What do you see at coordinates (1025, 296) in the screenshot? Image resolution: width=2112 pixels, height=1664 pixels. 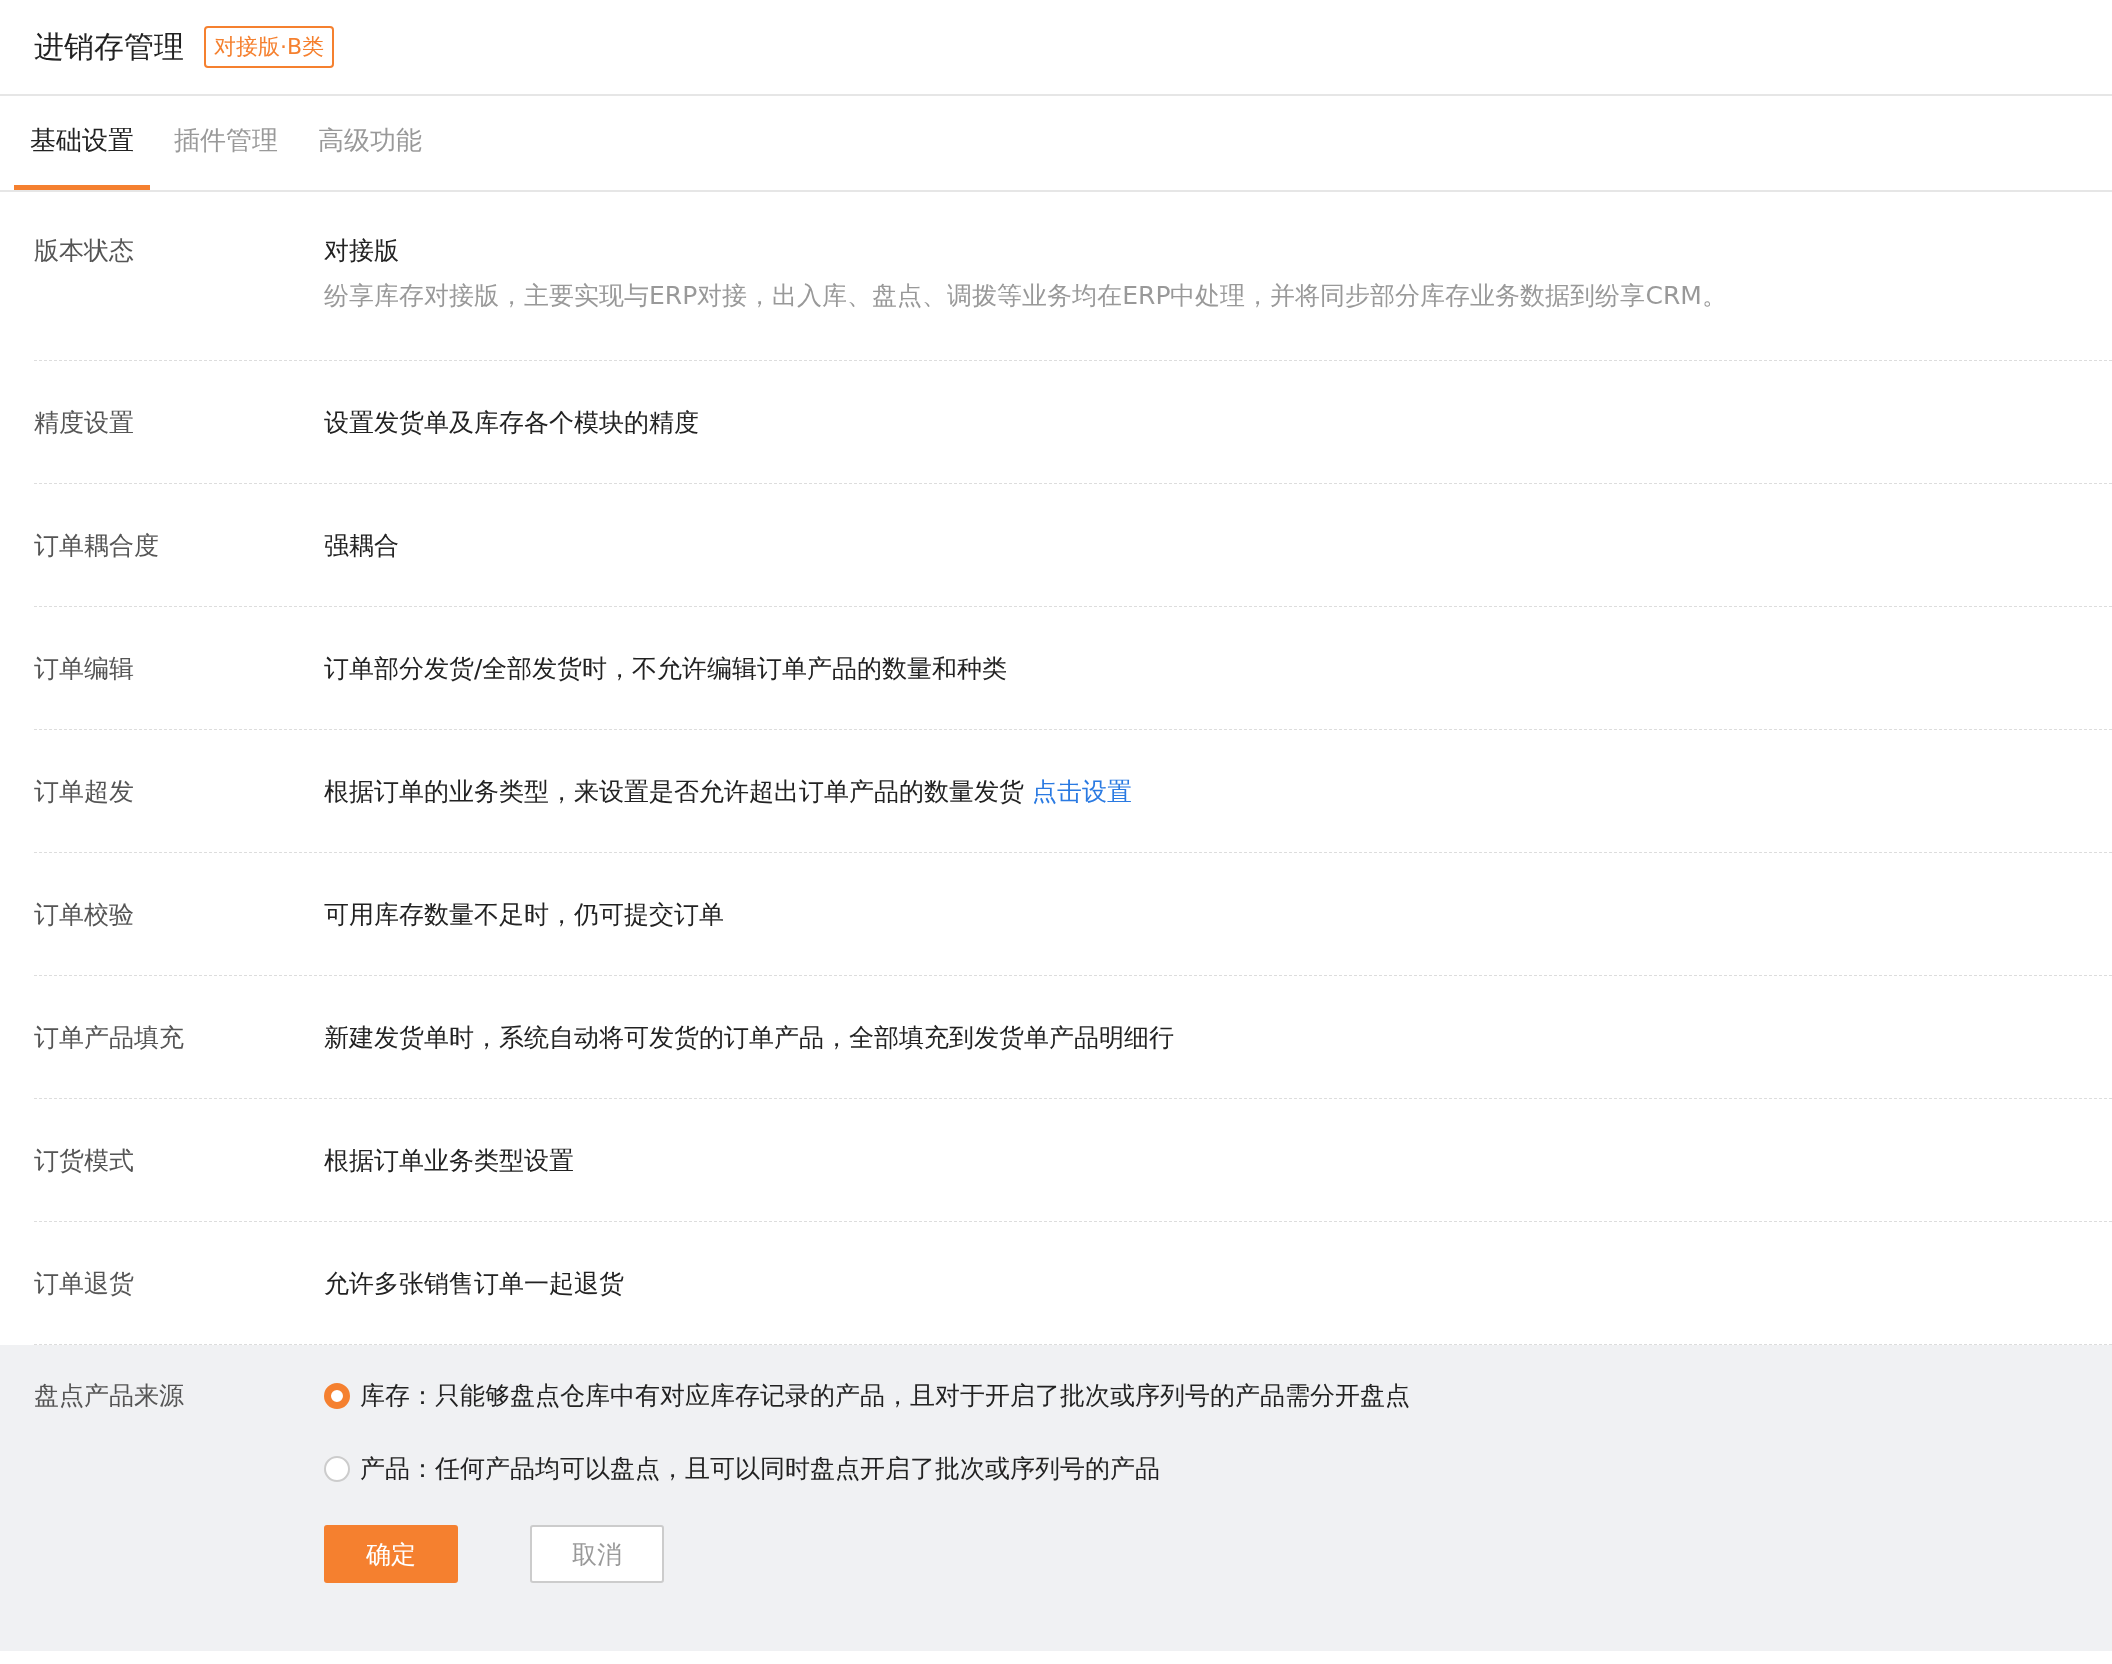 I see `setting-description: 纷享库存对接版，主要实现与ERP对接，出入库、盘点、调拨等业务均在ERP中处理，并将同步部分库存业务数据到纷享CRM。` at bounding box center [1025, 296].